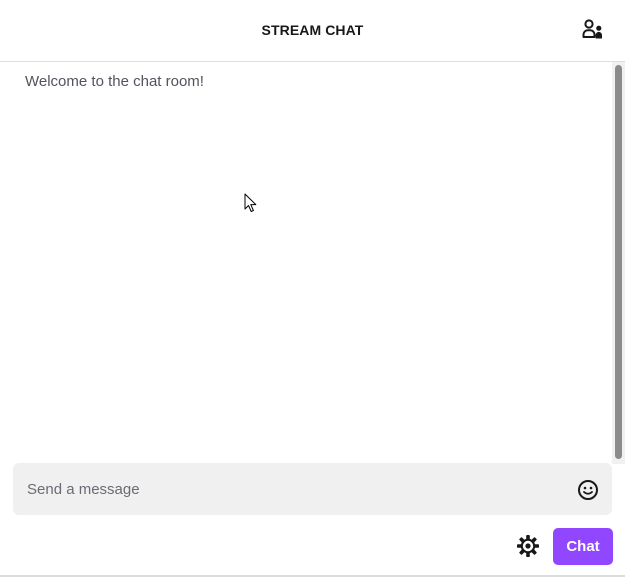 Image resolution: width=625 pixels, height=577 pixels. I want to click on gear-icon, so click(528, 549).